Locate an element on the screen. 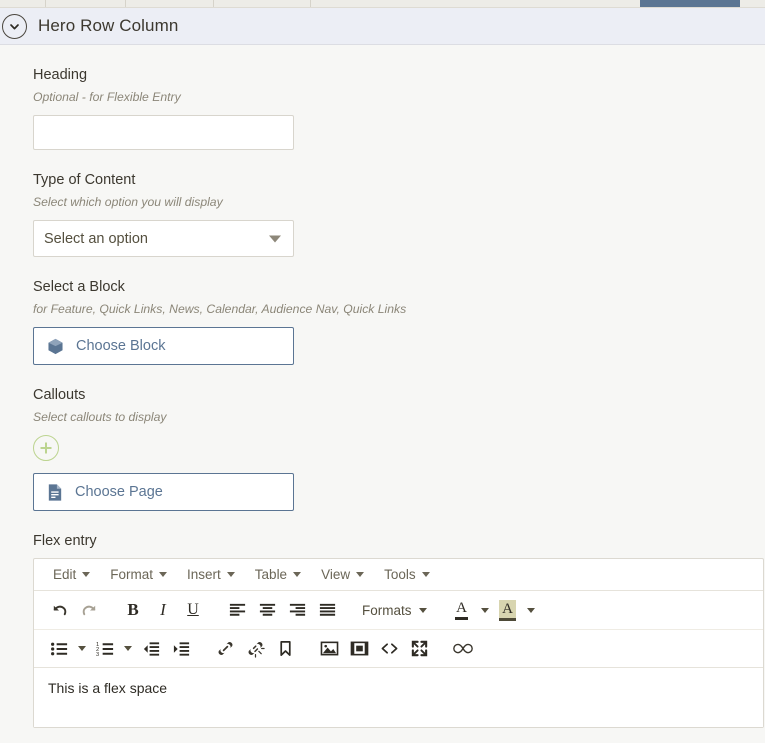  fullscreen-icon is located at coordinates (419, 649).